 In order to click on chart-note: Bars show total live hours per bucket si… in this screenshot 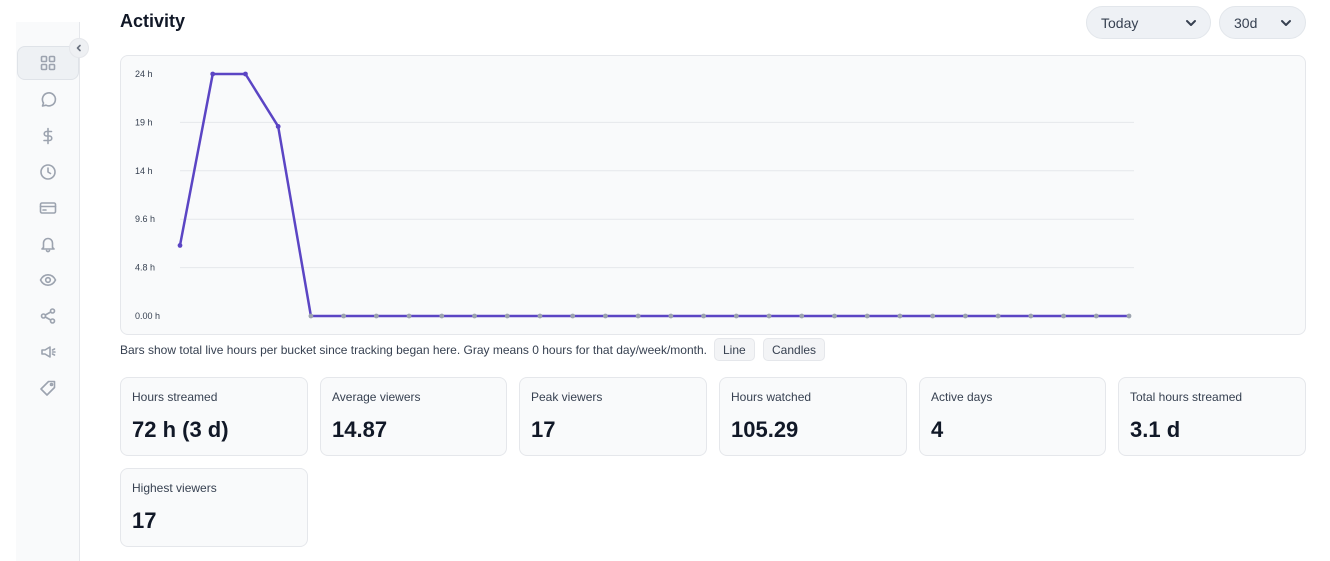, I will do `click(413, 350)`.